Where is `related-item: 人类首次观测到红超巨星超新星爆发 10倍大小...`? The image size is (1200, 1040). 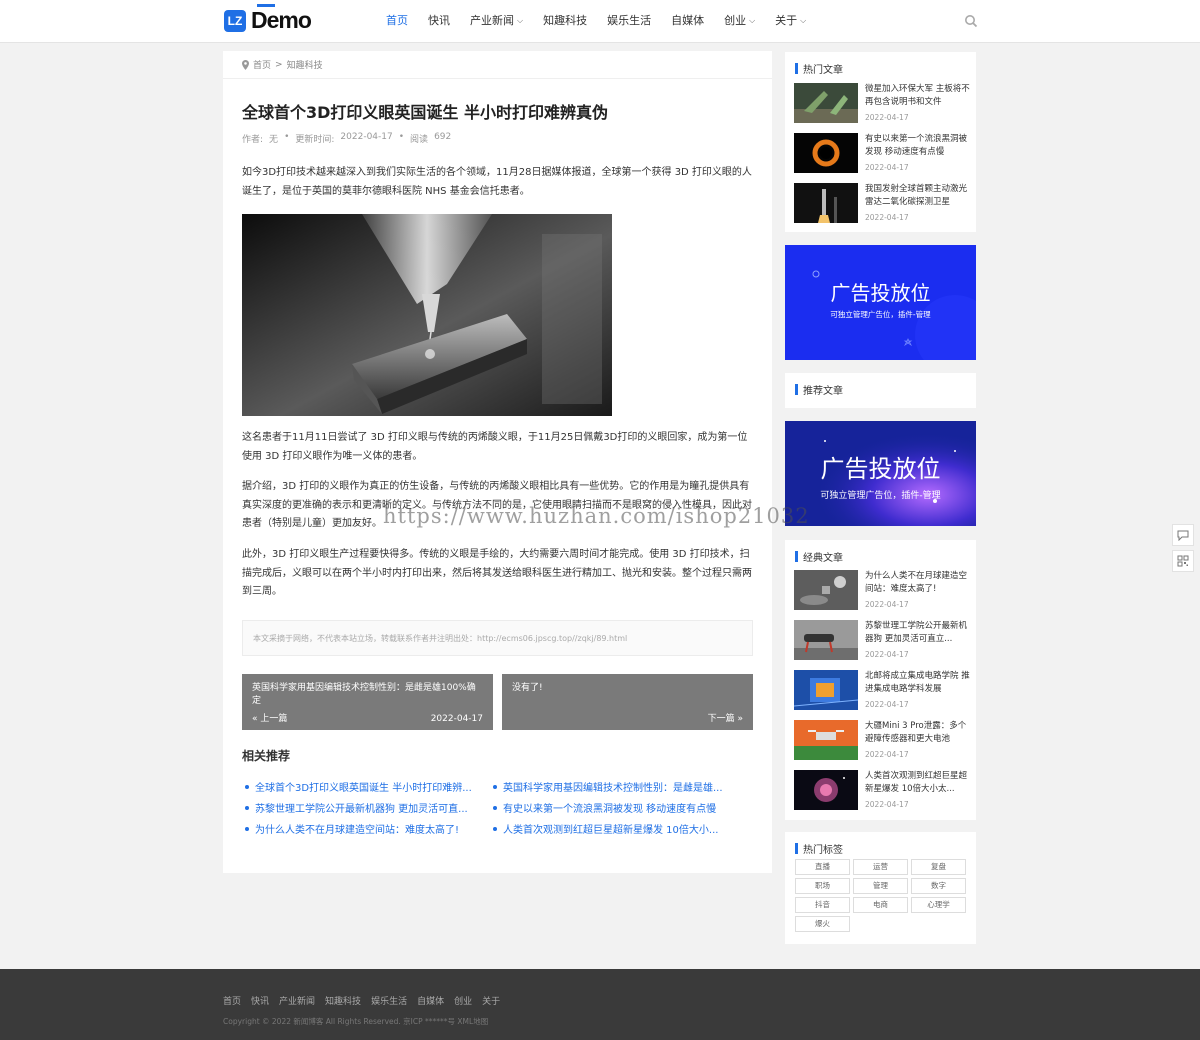
related-item: 人类首次观测到红超巨星超新星爆发 10倍大小... is located at coordinates (605, 828).